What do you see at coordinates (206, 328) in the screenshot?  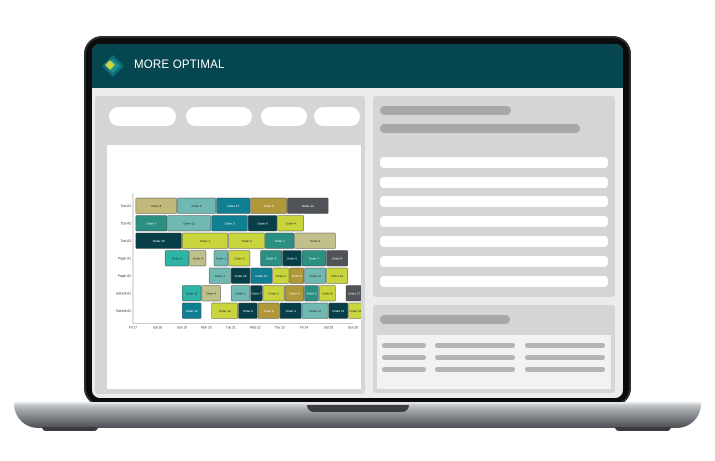 I see `x-tick-label: Mon 20` at bounding box center [206, 328].